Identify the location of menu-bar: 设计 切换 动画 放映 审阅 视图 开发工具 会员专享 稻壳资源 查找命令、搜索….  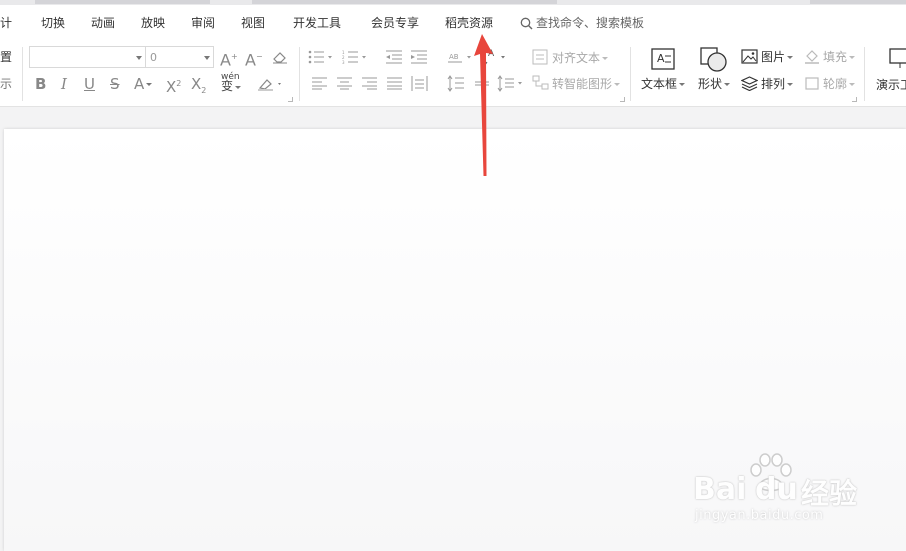
(453, 23).